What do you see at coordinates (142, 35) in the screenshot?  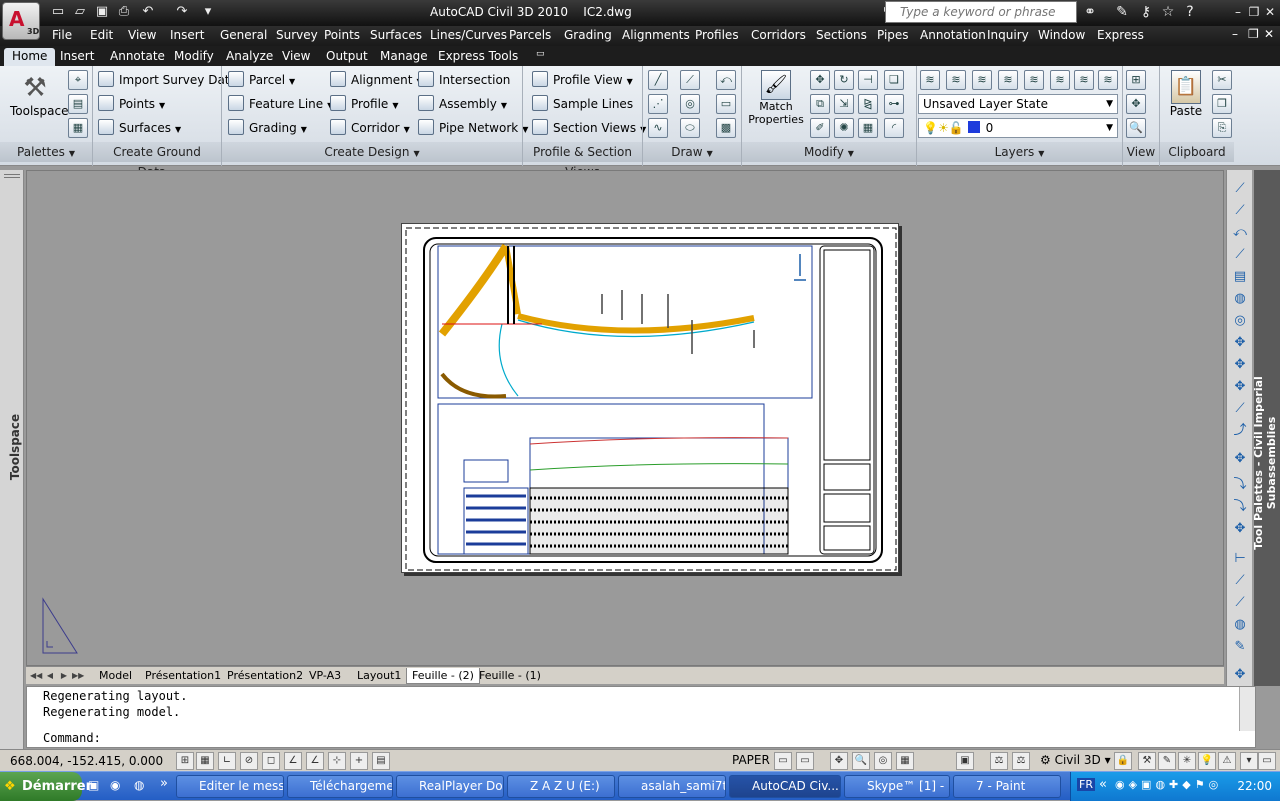 I see `menu-view: View` at bounding box center [142, 35].